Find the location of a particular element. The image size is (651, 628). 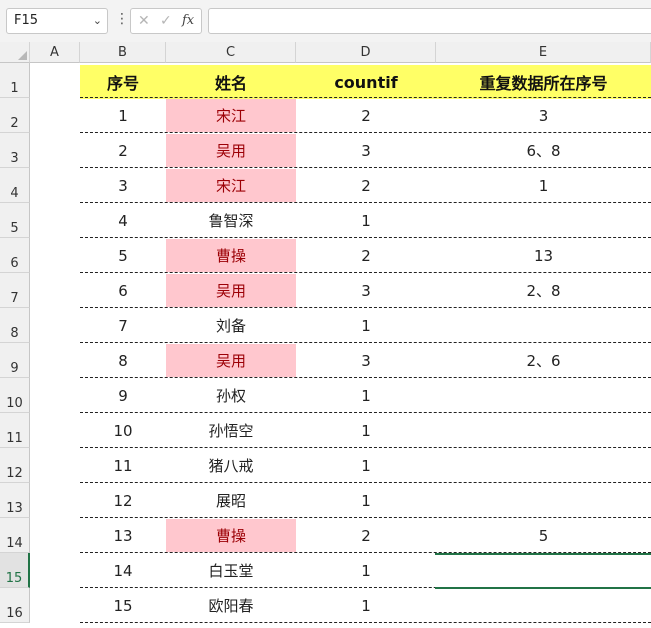

column-header-c: C is located at coordinates (231, 52).